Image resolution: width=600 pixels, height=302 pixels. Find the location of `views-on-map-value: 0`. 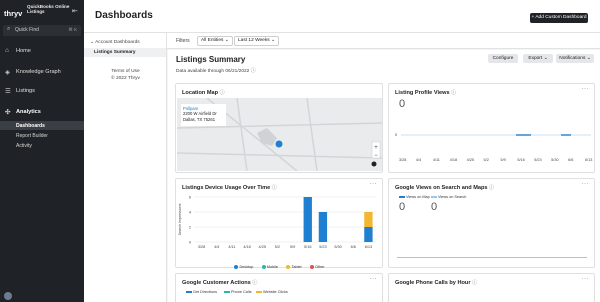

views-on-map-value: 0 is located at coordinates (402, 207).